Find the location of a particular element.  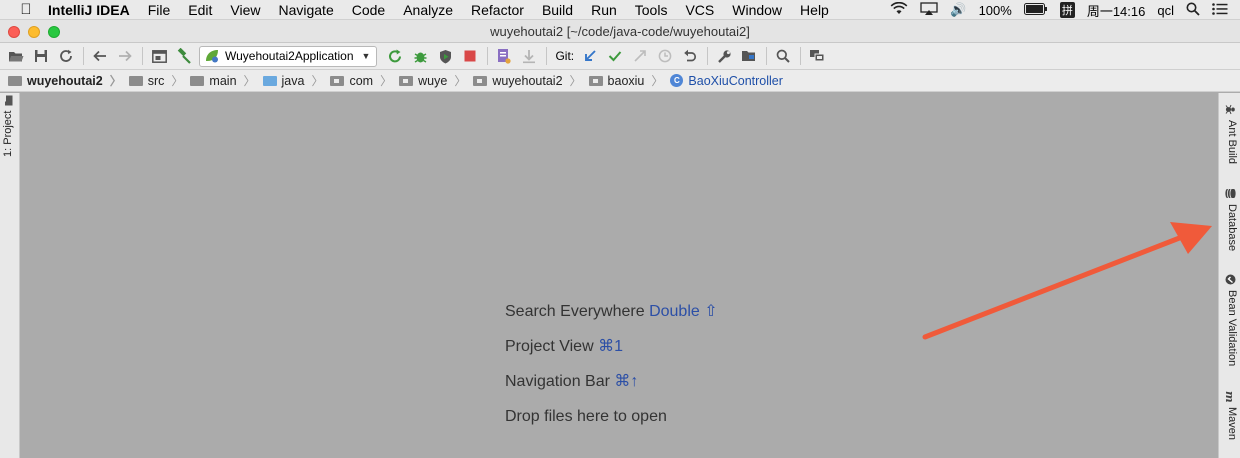

menu-bar-status-area: 🔊 100% 拼 周一14:16 qcl is located at coordinates (1065, 10).